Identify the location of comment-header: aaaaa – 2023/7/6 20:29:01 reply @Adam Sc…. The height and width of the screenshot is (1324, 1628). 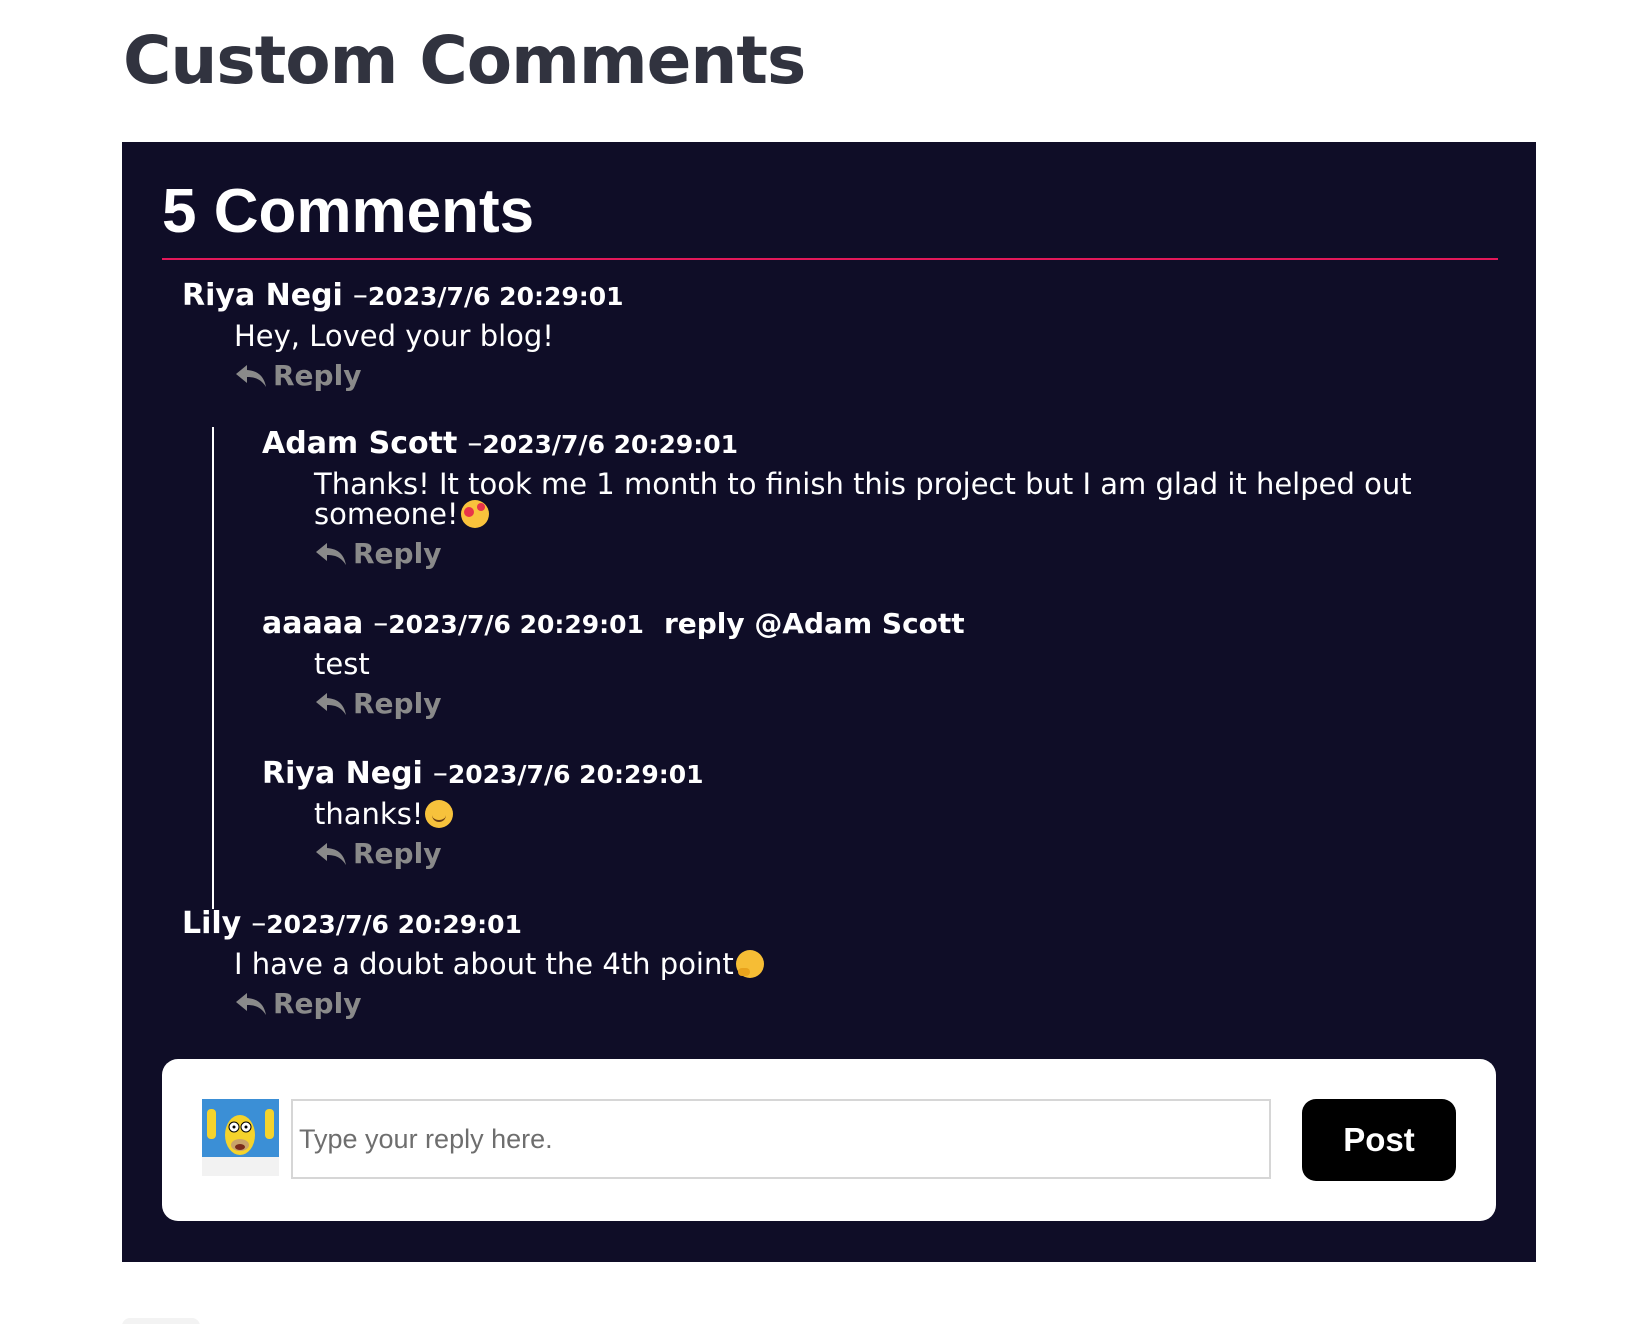
(613, 623).